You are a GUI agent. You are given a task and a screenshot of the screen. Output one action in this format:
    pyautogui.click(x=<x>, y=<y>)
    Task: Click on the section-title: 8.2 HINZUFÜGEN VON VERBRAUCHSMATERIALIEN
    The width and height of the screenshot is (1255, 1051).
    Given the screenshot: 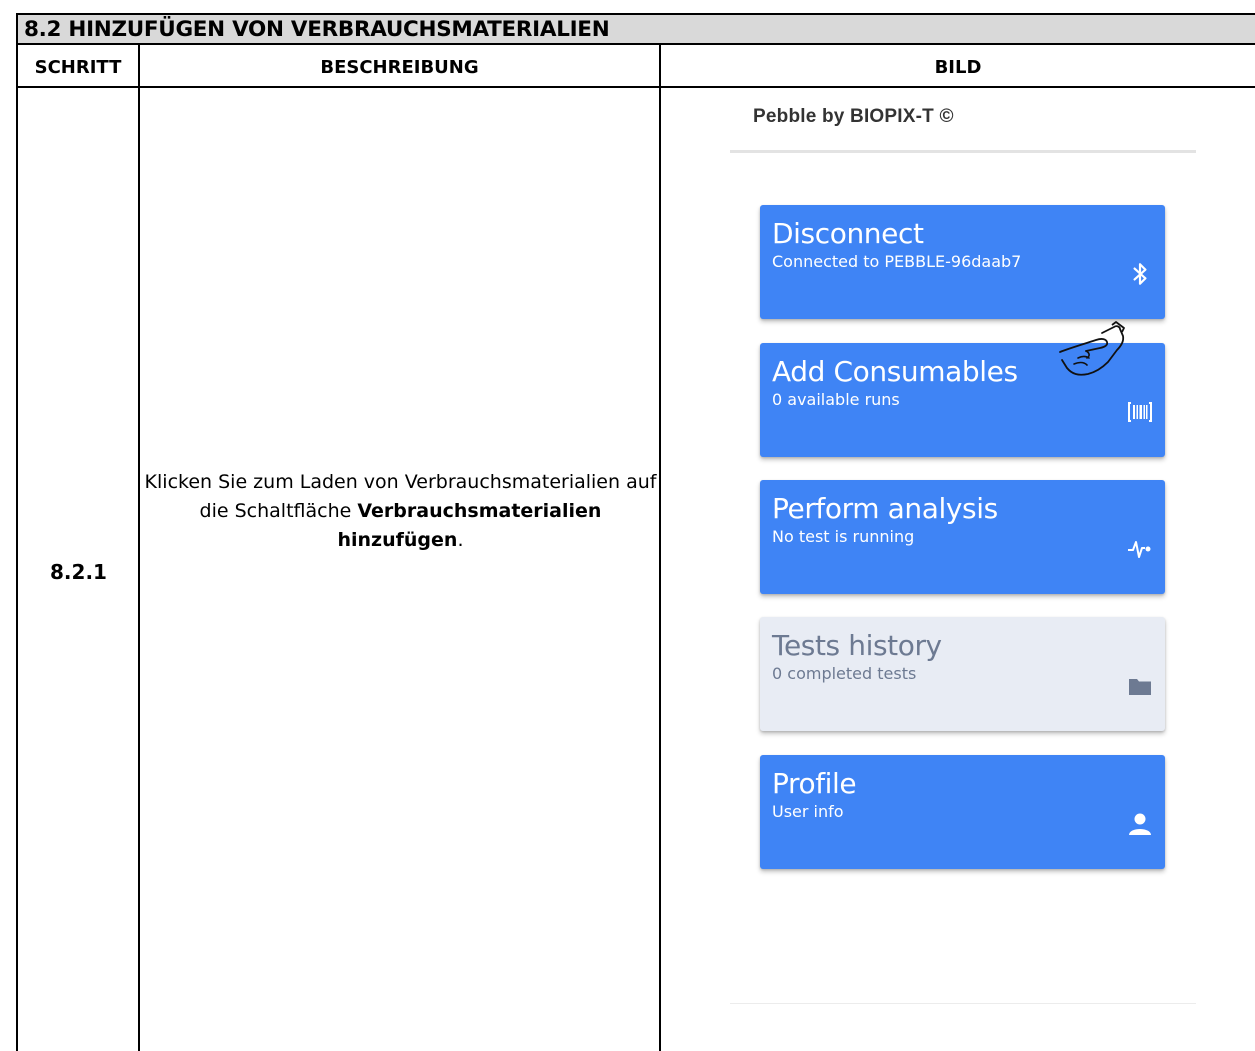 What is the action you would take?
    pyautogui.click(x=317, y=29)
    